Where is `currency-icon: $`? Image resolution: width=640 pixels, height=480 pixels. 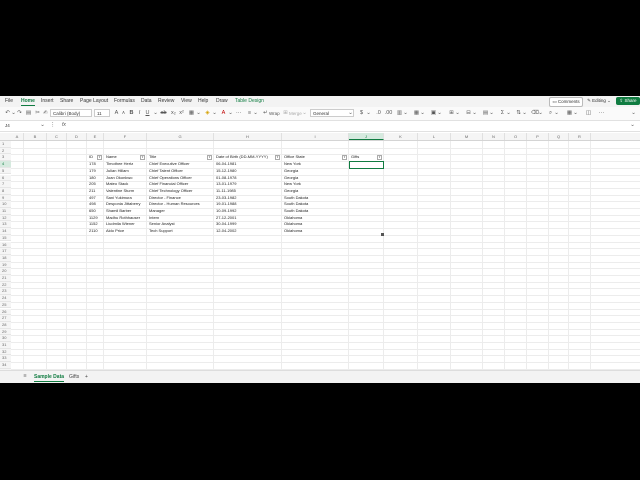 currency-icon: $ is located at coordinates (361, 113).